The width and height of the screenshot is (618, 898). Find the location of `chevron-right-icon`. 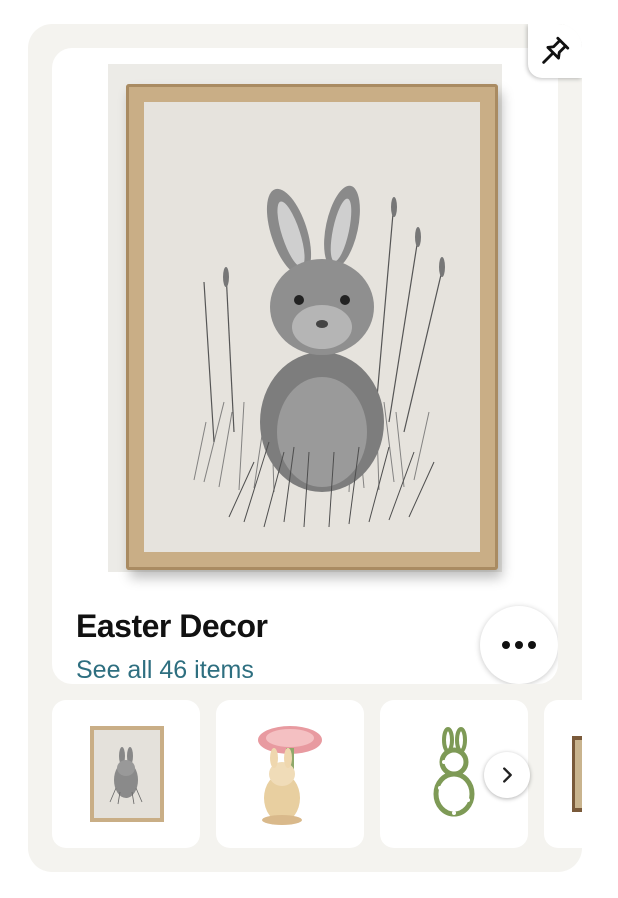

chevron-right-icon is located at coordinates (507, 775).